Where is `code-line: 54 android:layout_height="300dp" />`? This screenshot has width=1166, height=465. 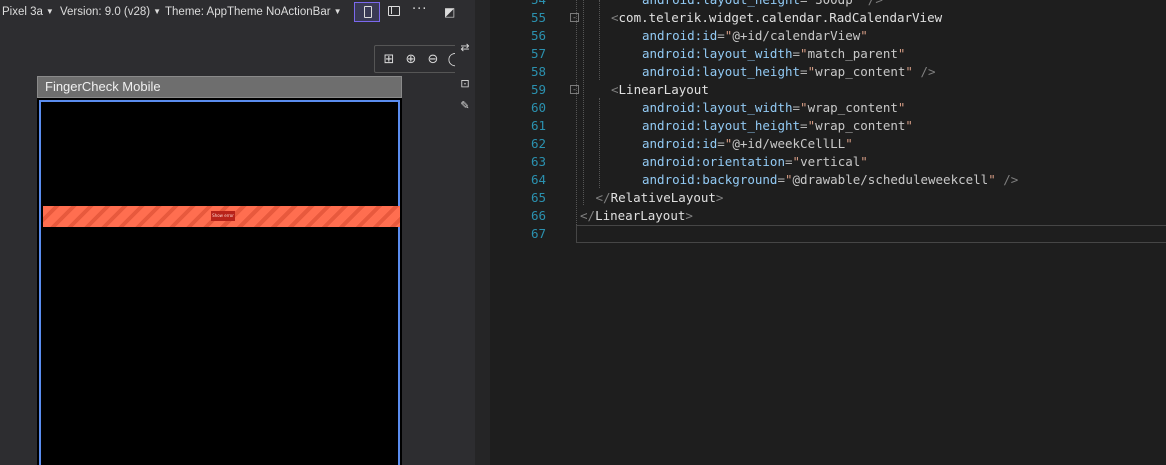 code-line: 54 android:layout_height="300dp" /> is located at coordinates (828, 4).